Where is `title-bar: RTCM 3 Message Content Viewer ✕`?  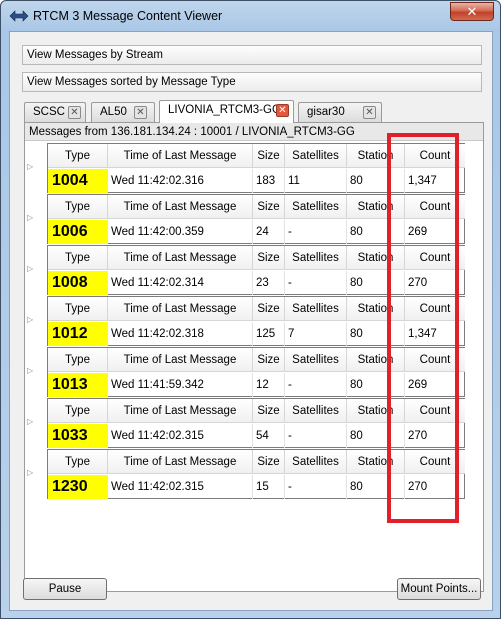
title-bar: RTCM 3 Message Content Viewer ✕ is located at coordinates (250, 16).